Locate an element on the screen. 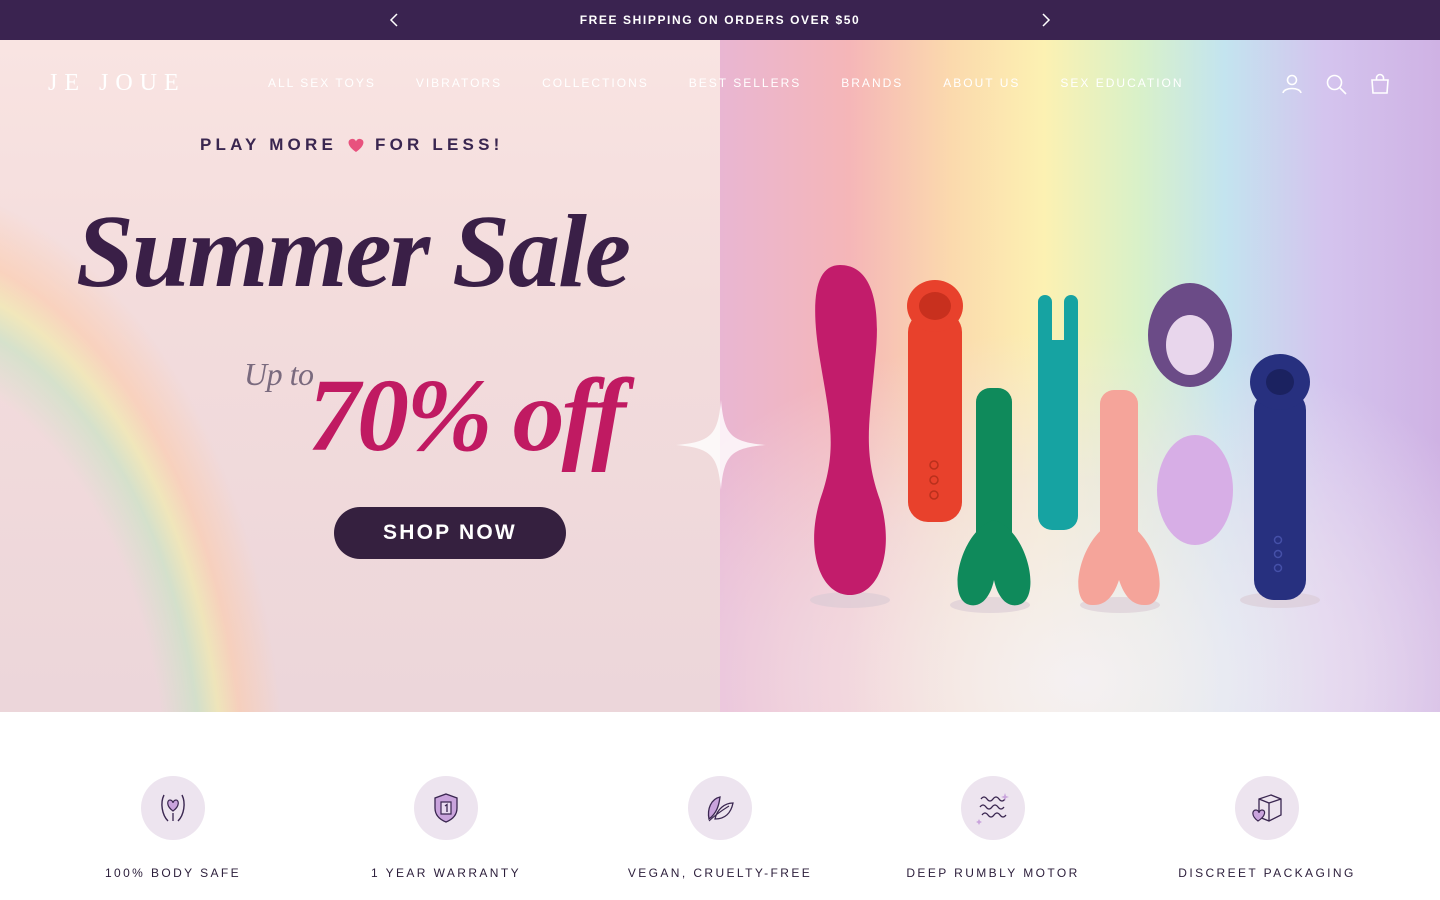 The height and width of the screenshot is (900, 1440). announcement-bar: FREE SHIPPING ON ORDERS OVER $50 is located at coordinates (720, 20).